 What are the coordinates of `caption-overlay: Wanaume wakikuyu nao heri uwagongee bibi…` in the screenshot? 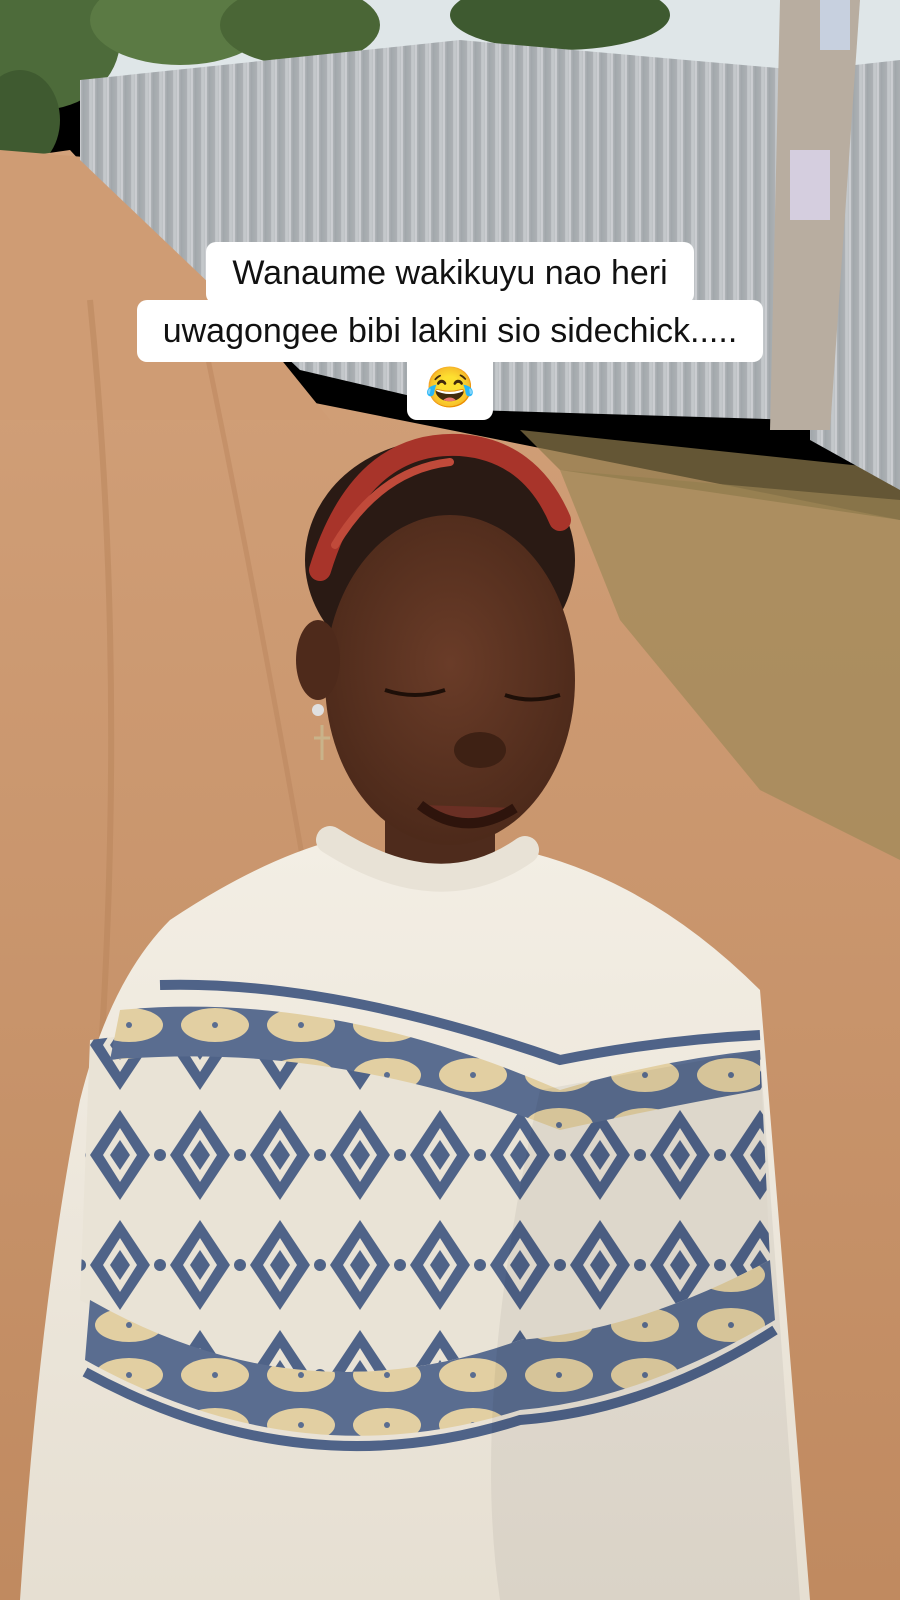 It's located at (450, 331).